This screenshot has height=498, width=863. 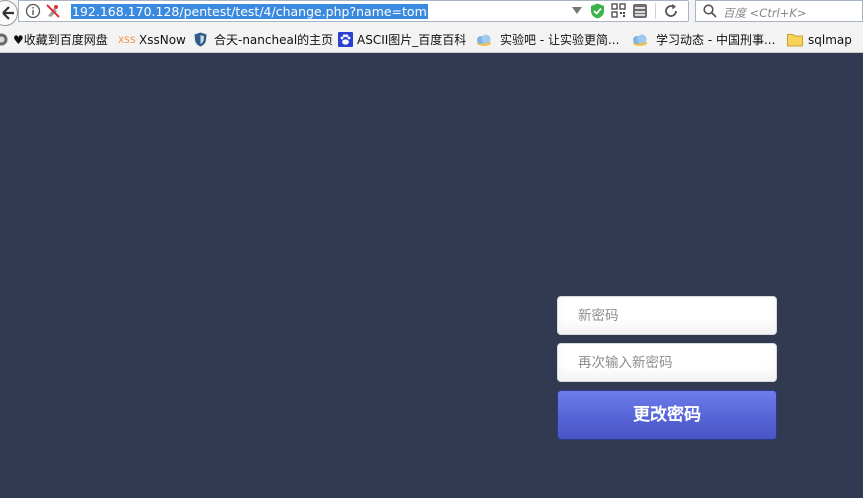 What do you see at coordinates (200, 39) in the screenshot?
I see `shield-icon` at bounding box center [200, 39].